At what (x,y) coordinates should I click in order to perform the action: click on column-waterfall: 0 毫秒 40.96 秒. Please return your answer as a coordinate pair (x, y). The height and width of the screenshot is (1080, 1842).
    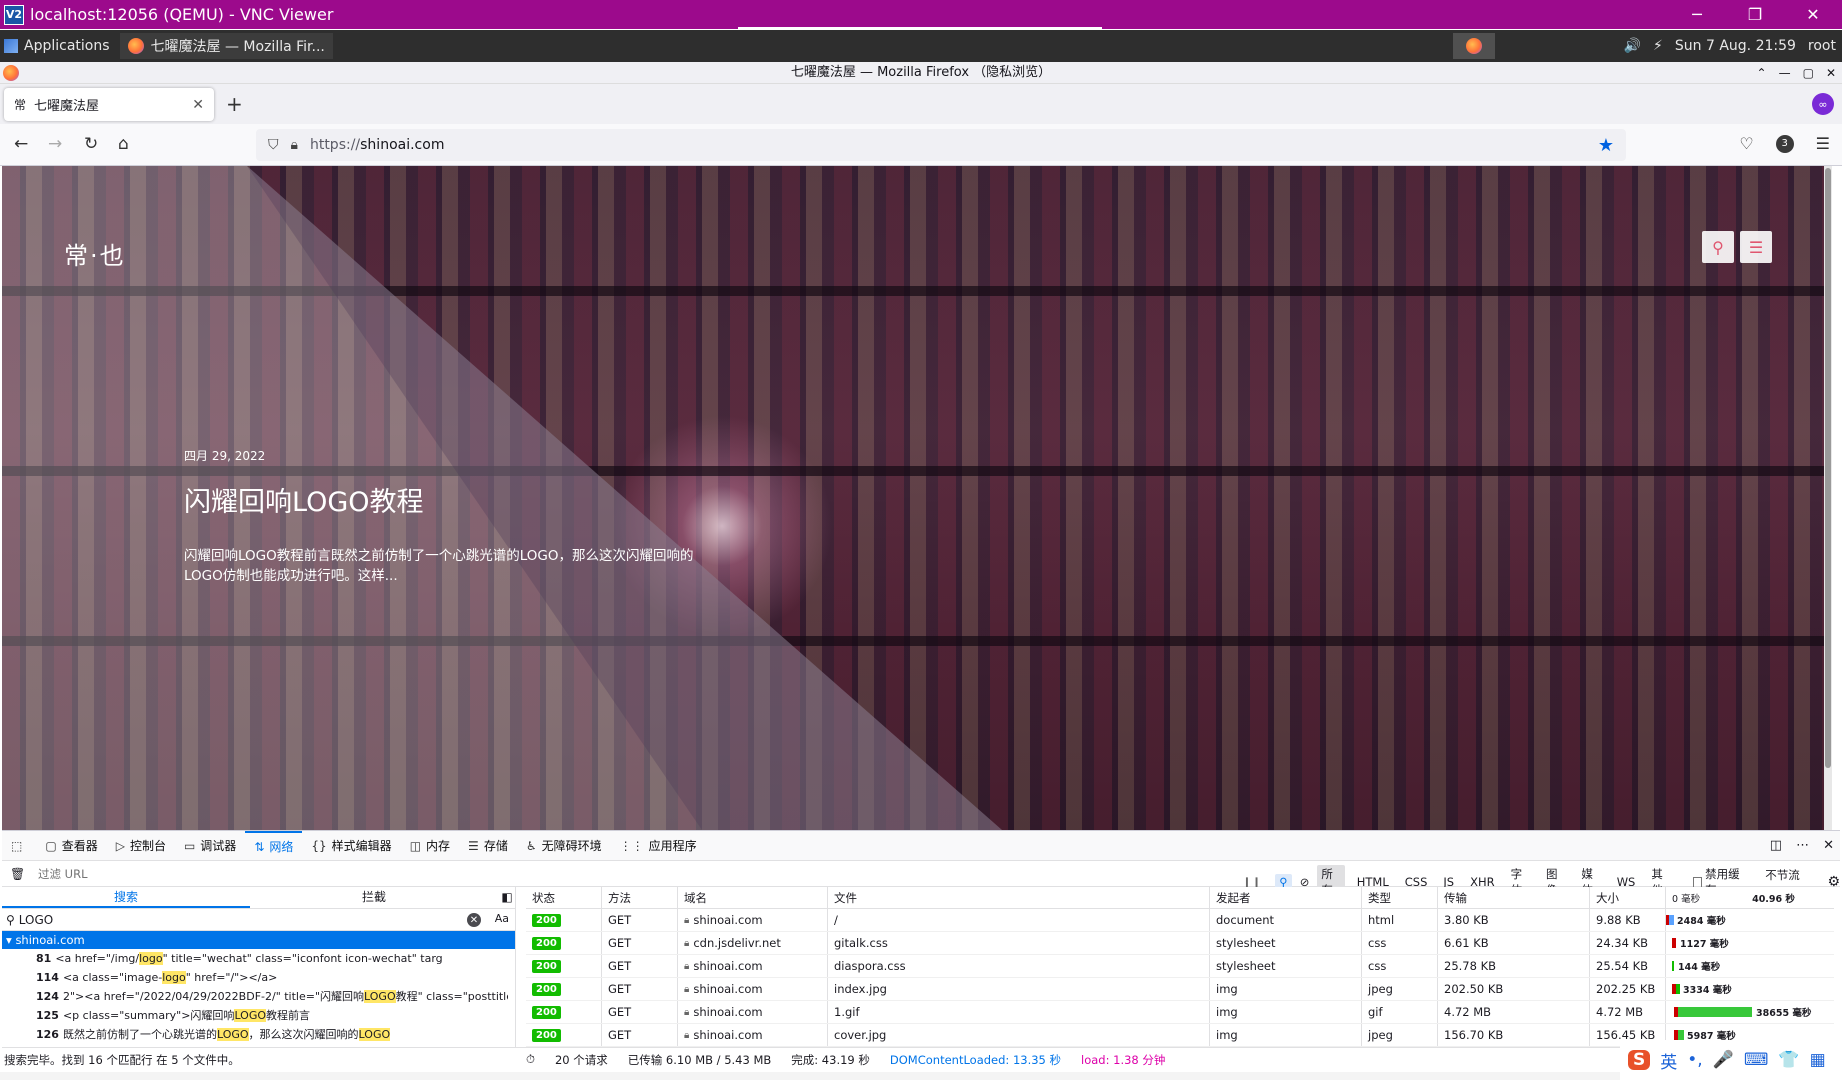
    Looking at the image, I should click on (1750, 897).